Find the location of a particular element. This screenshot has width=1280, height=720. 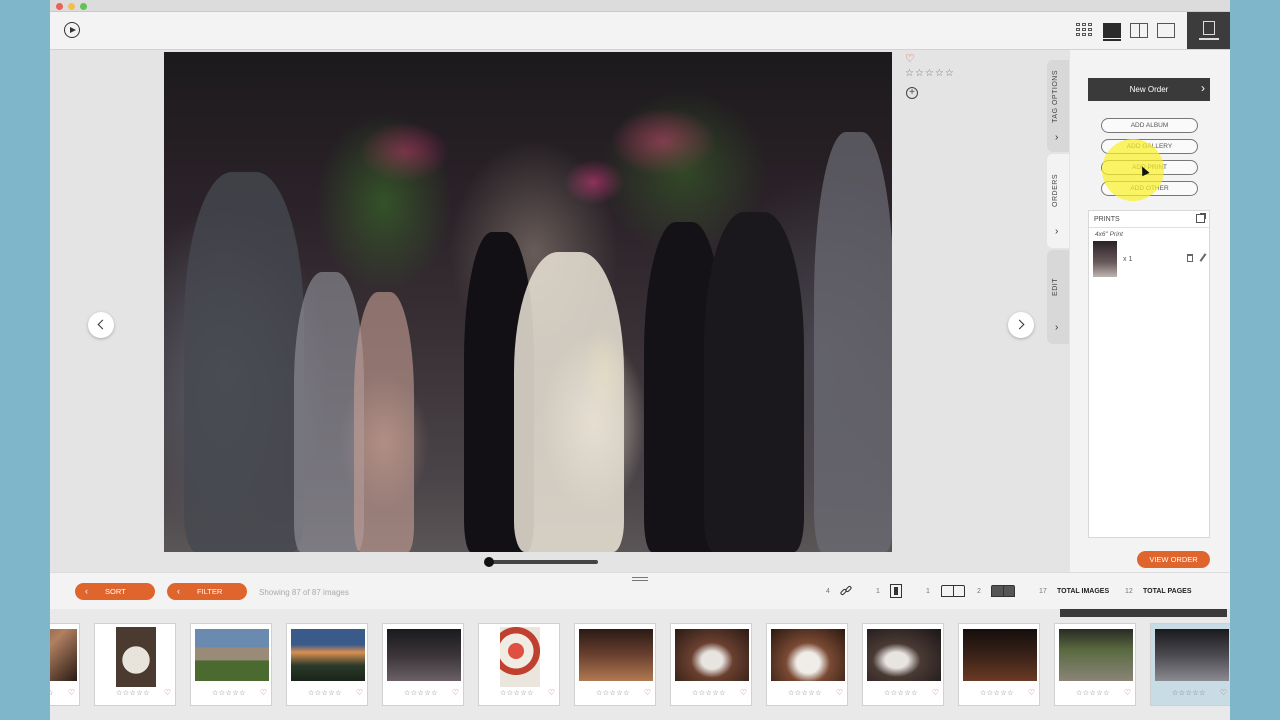

close-window-button is located at coordinates (59, 6).